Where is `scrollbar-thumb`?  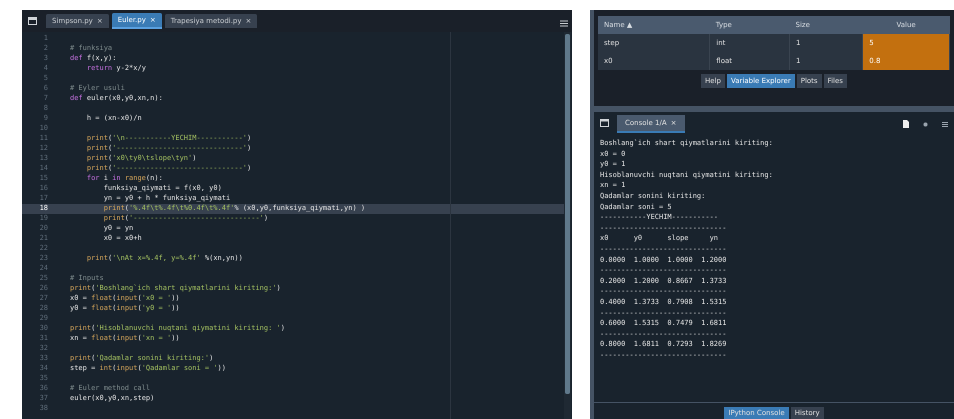
scrollbar-thumb is located at coordinates (567, 214).